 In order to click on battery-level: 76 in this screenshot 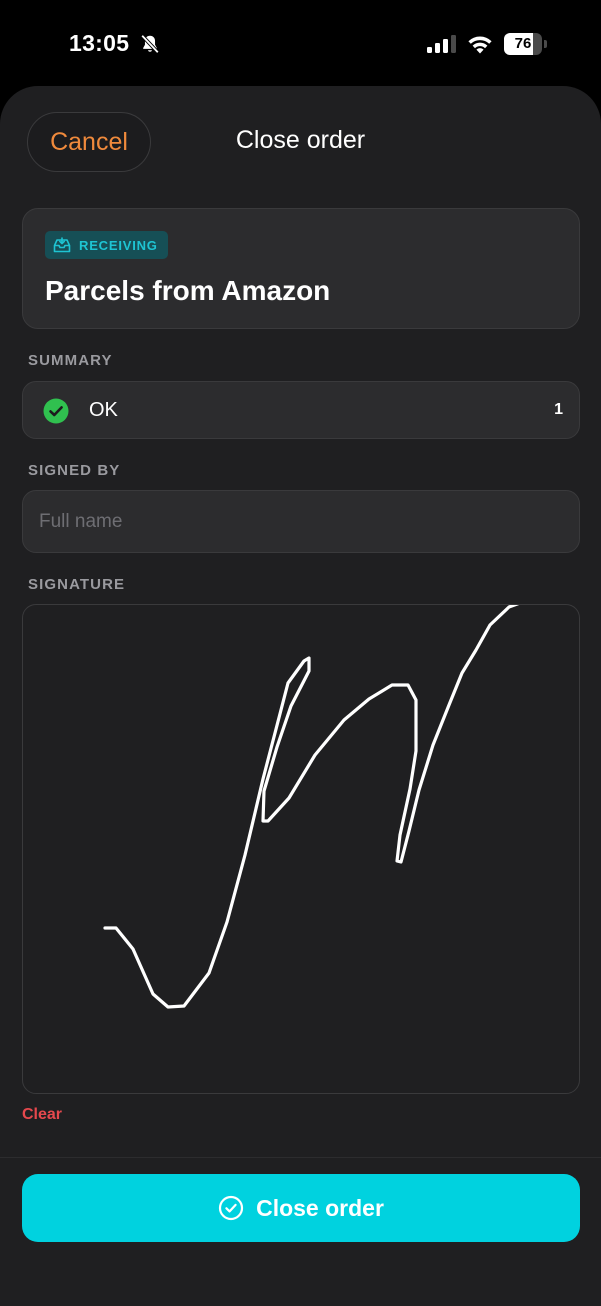, I will do `click(523, 43)`.